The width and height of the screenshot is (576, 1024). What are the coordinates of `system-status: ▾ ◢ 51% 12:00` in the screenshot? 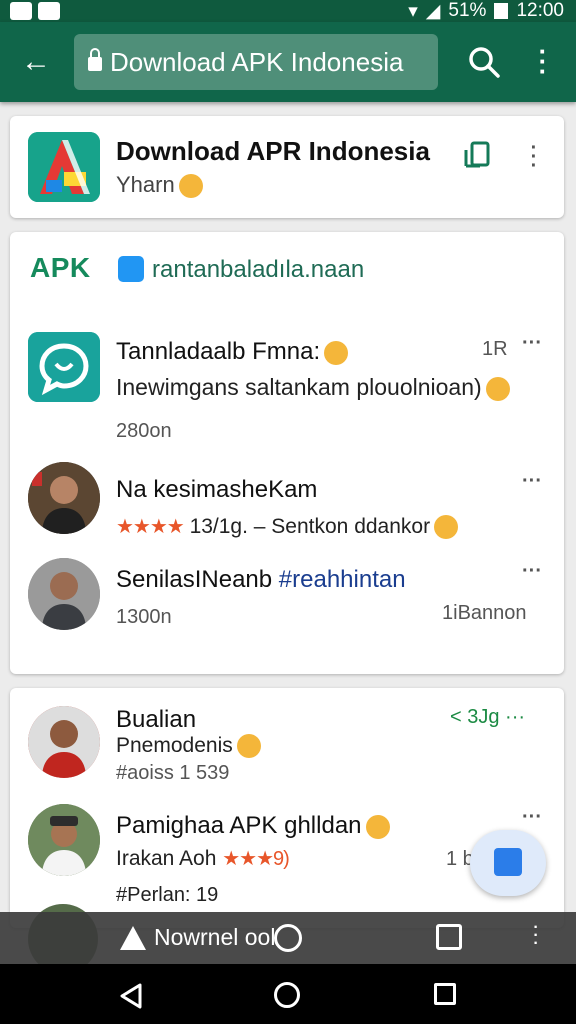 It's located at (486, 11).